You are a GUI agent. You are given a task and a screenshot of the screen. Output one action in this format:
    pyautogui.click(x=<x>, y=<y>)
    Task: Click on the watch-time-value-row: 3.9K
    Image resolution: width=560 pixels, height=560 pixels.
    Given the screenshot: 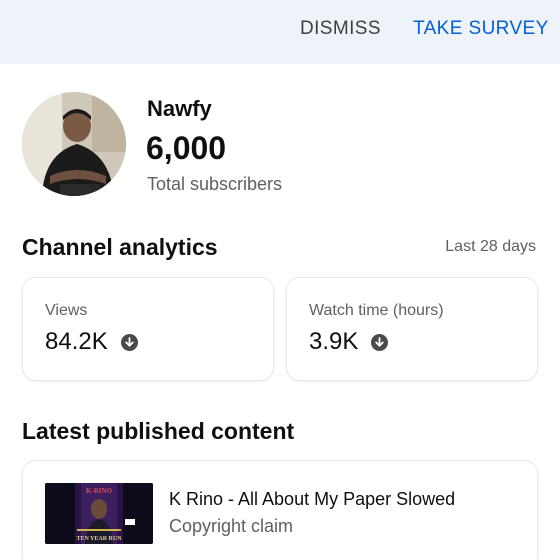 What is the action you would take?
    pyautogui.click(x=349, y=342)
    